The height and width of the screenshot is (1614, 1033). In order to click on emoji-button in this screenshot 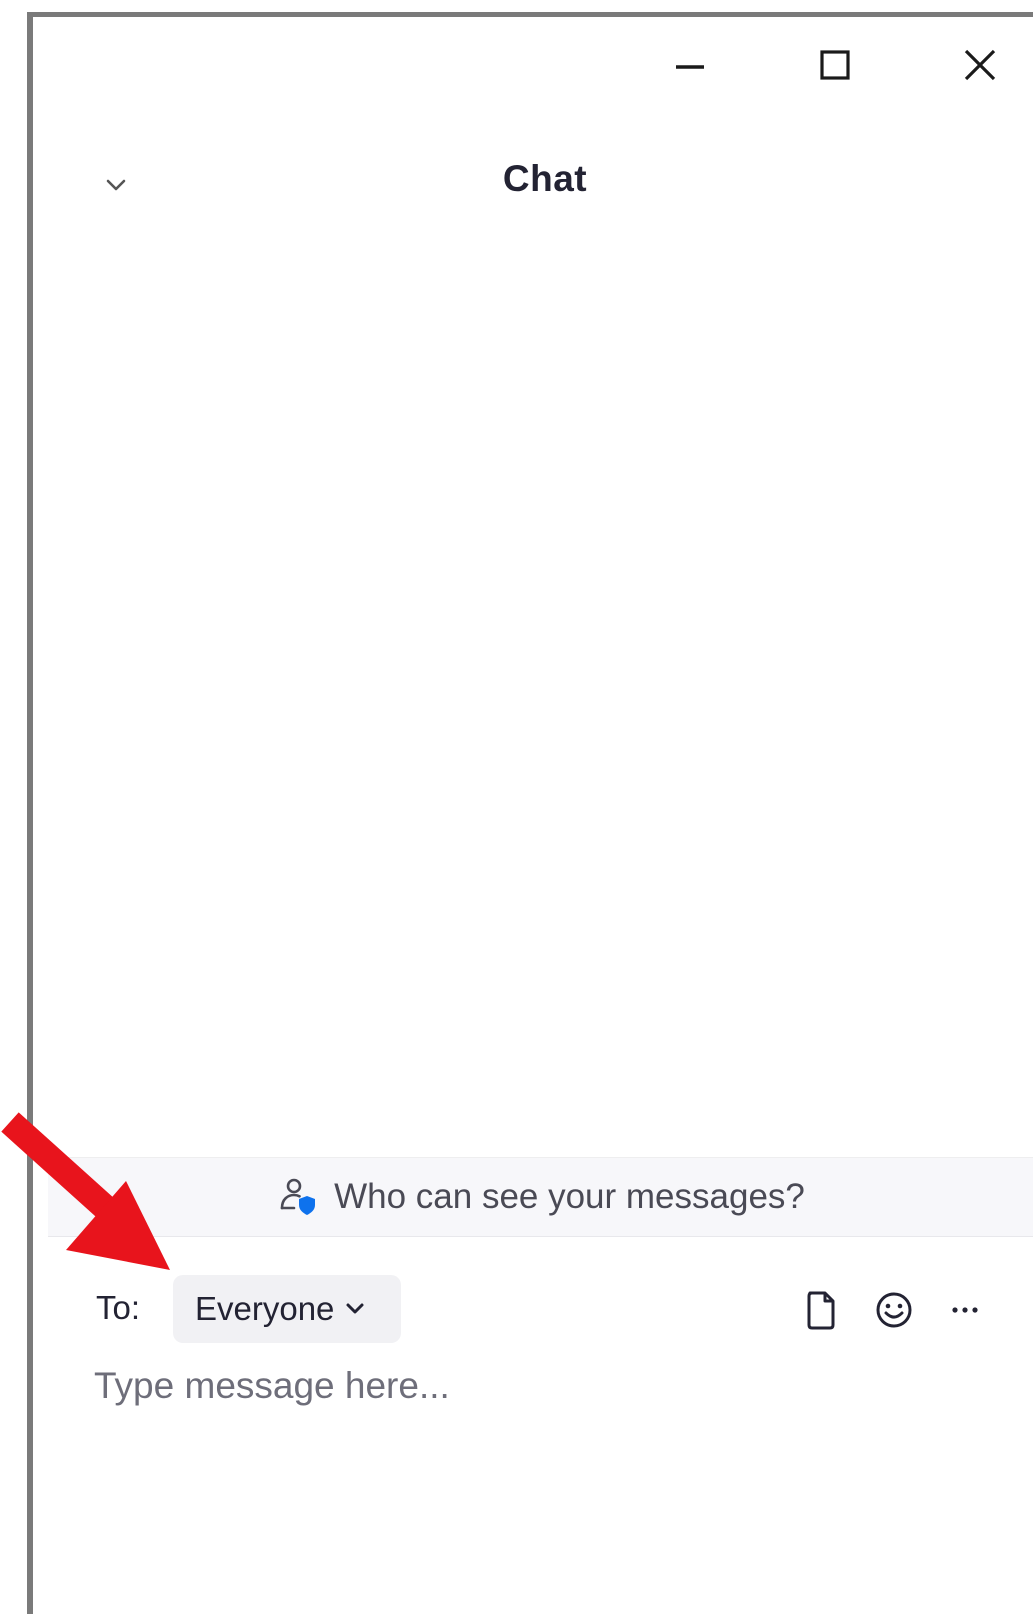, I will do `click(894, 1310)`.